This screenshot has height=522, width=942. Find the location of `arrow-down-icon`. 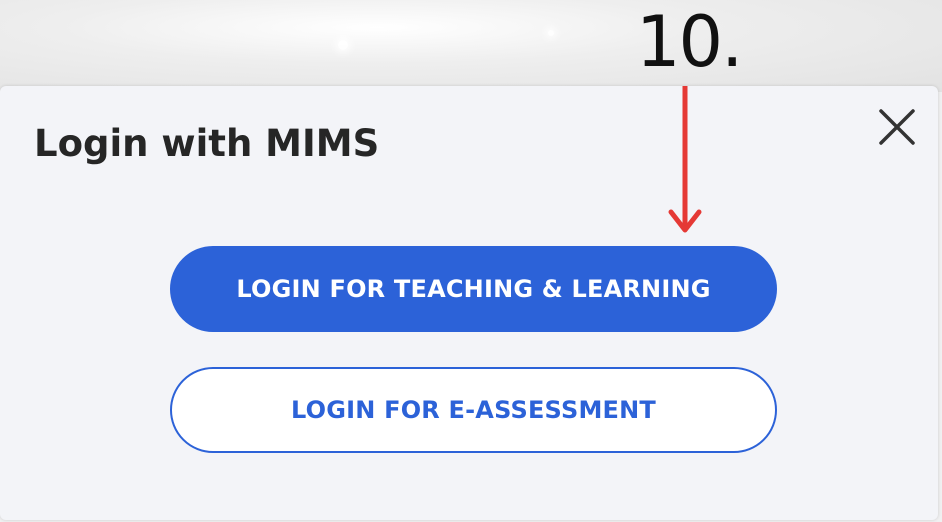

arrow-down-icon is located at coordinates (685, 159).